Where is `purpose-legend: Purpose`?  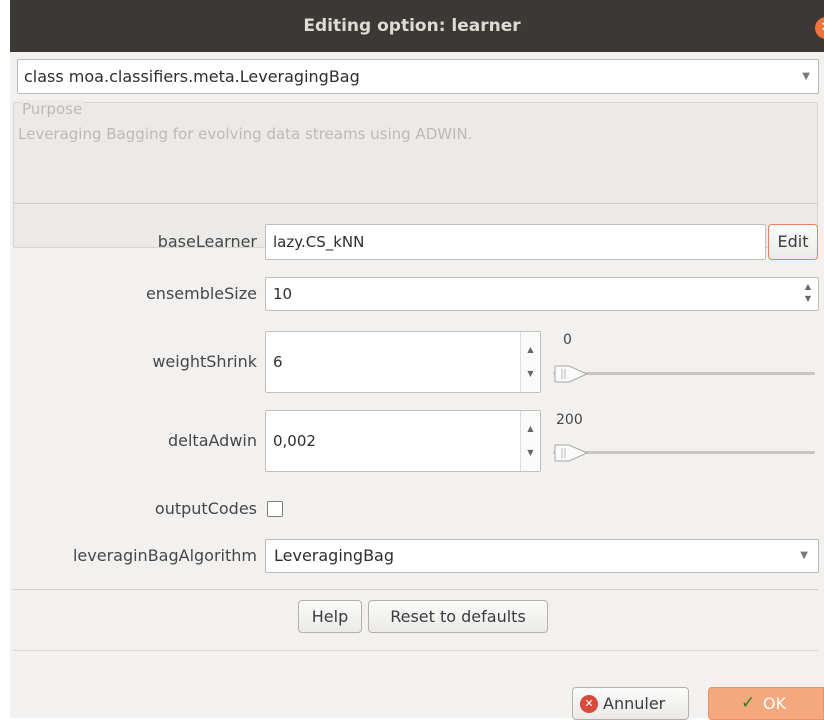 purpose-legend: Purpose is located at coordinates (52, 109).